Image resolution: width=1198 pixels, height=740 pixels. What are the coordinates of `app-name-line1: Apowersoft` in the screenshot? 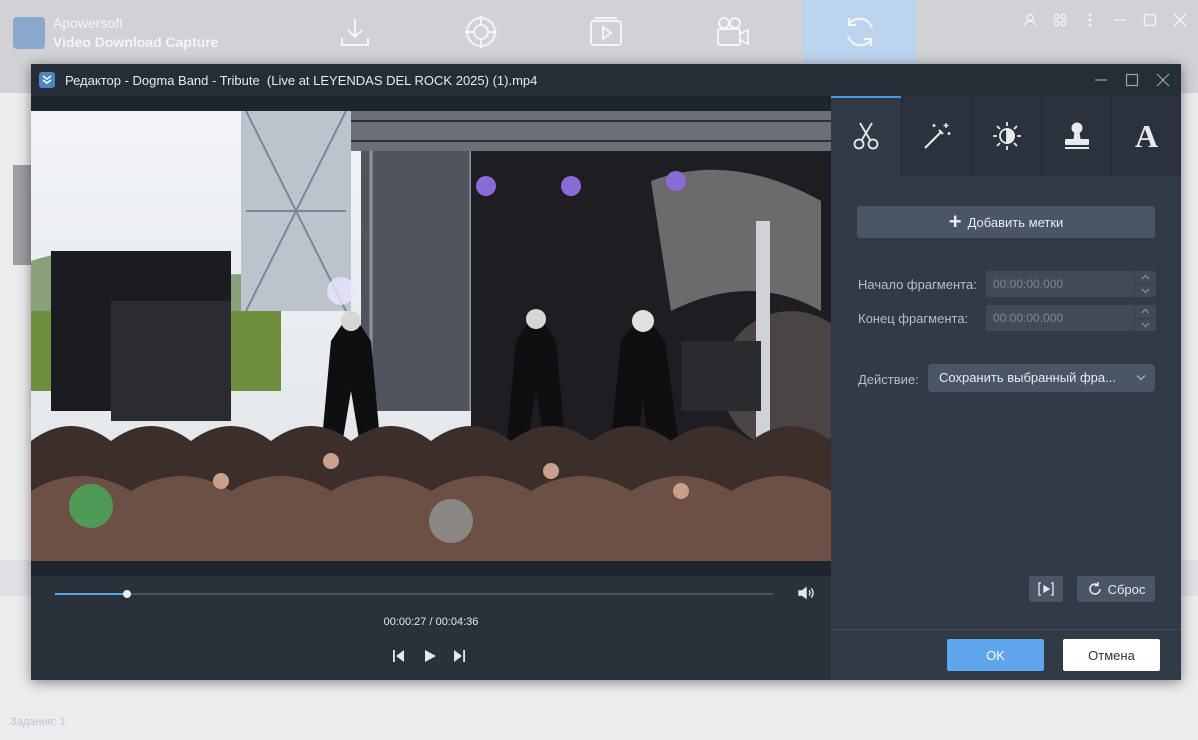 It's located at (88, 23).